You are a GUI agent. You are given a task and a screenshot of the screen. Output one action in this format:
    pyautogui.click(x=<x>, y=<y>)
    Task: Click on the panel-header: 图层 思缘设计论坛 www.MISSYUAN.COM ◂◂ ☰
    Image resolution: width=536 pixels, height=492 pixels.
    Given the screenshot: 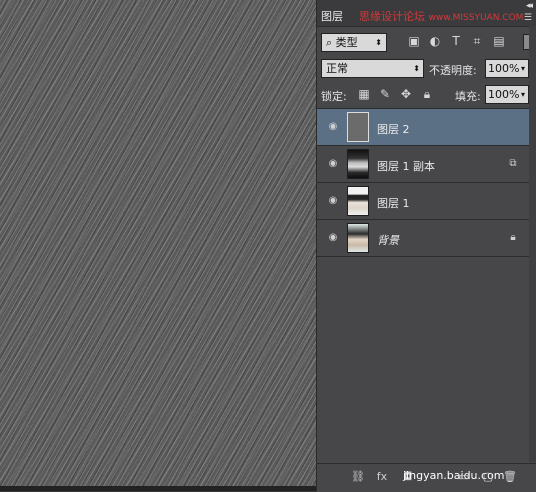 What is the action you would take?
    pyautogui.click(x=426, y=13)
    